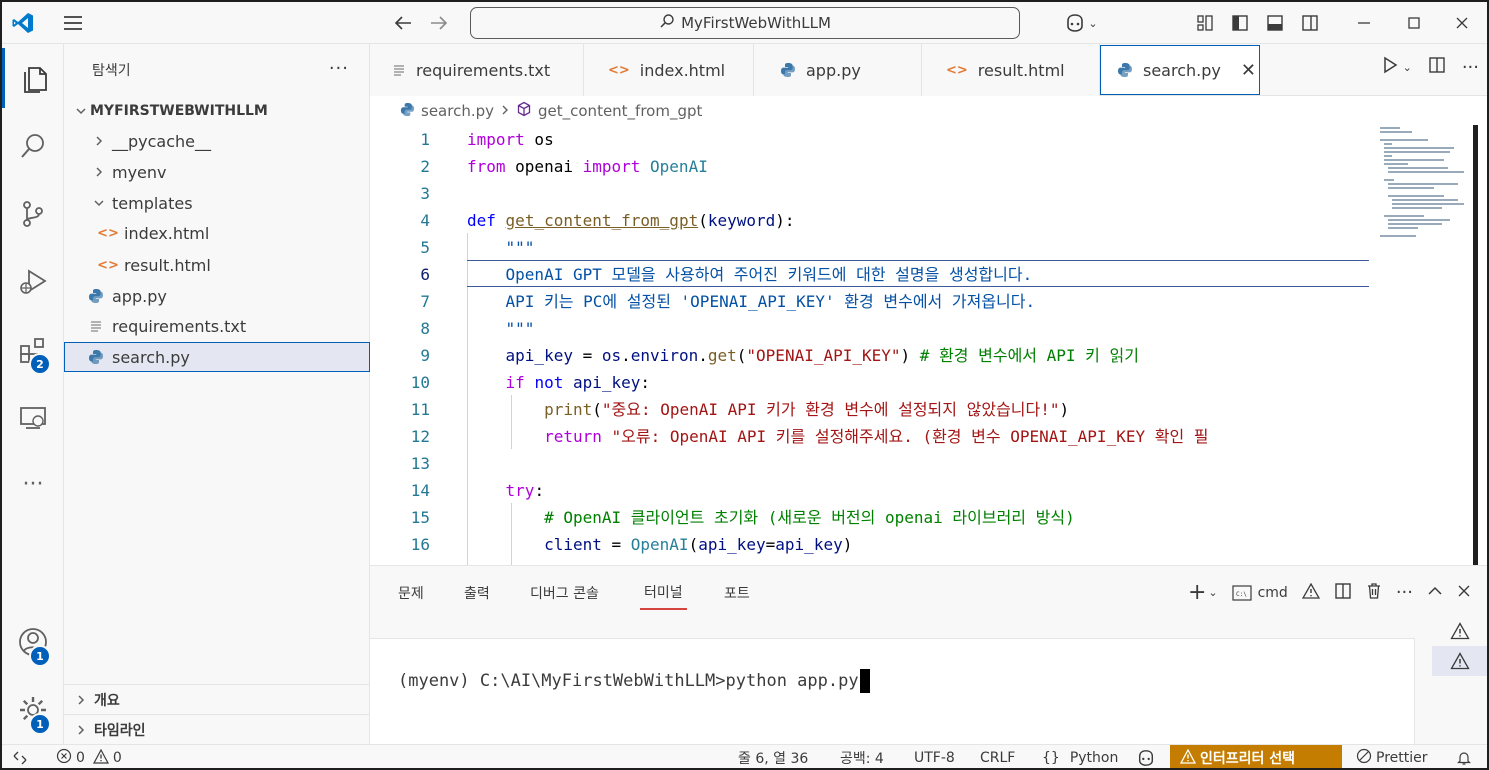  I want to click on tree-item-label: requirements.txt, so click(179, 326).